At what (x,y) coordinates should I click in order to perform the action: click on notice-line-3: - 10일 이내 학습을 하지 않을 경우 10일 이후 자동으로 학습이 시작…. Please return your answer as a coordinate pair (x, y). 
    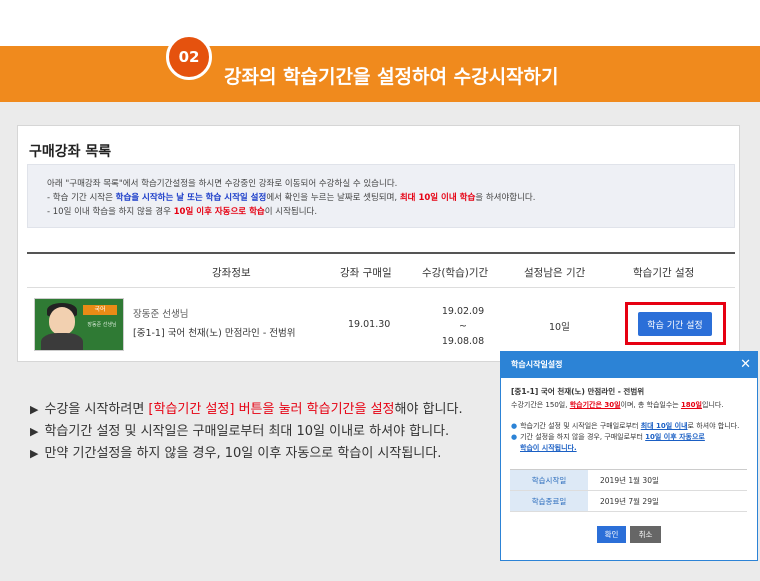
    Looking at the image, I should click on (182, 212).